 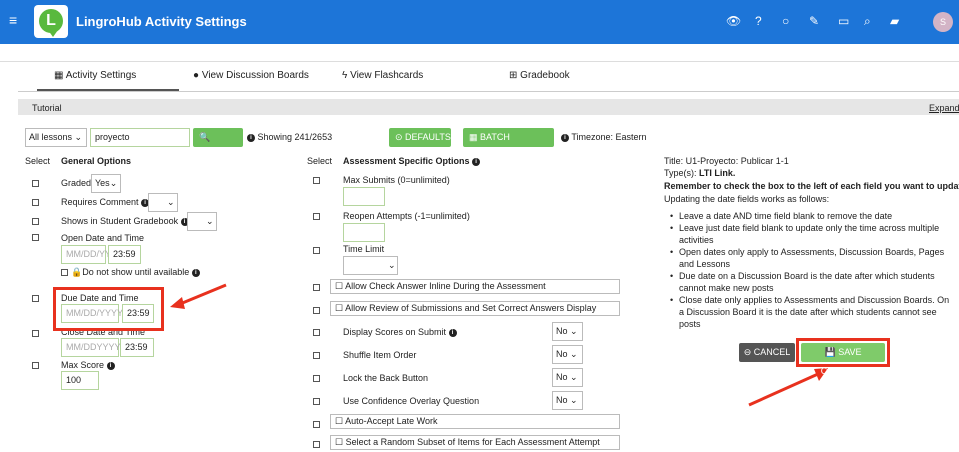 I want to click on activity-title: Title: U1-Proyecto: Publicar 1-1, so click(x=726, y=161).